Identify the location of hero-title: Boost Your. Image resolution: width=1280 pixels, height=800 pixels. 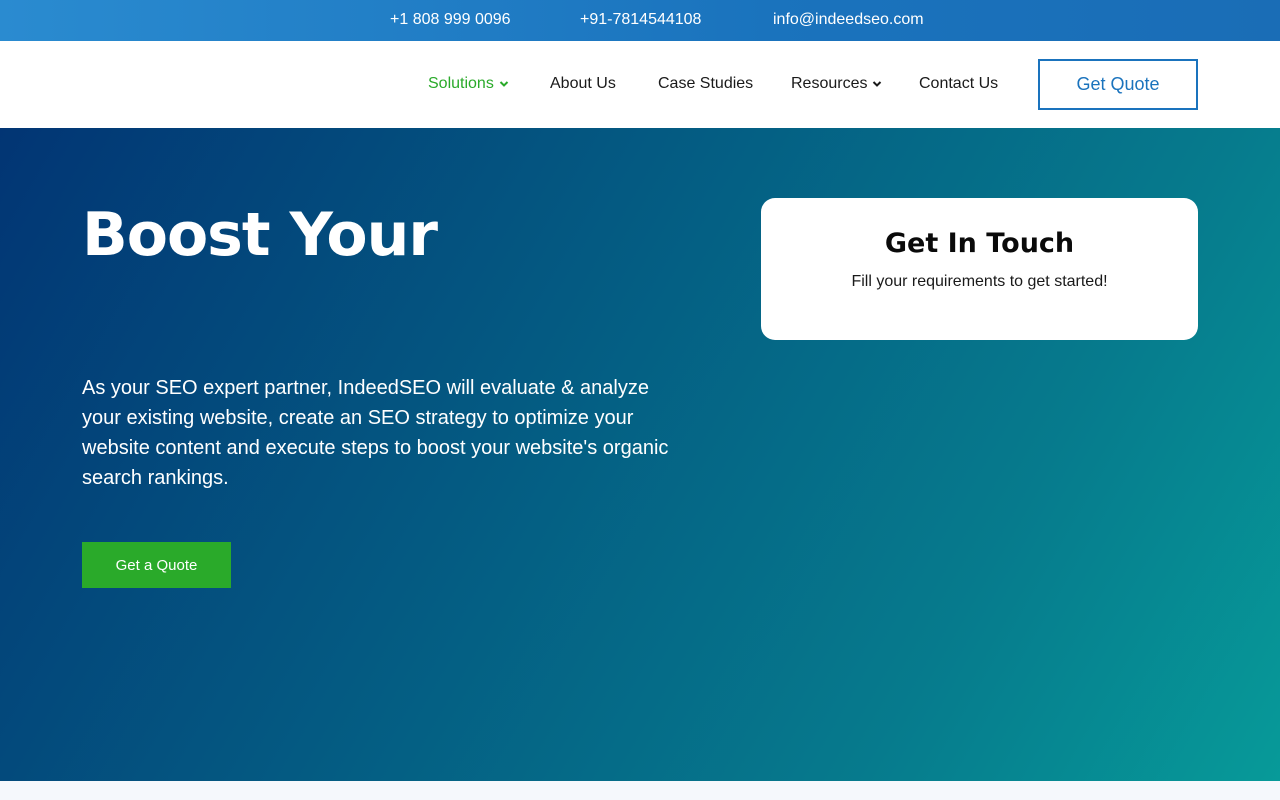
(260, 235).